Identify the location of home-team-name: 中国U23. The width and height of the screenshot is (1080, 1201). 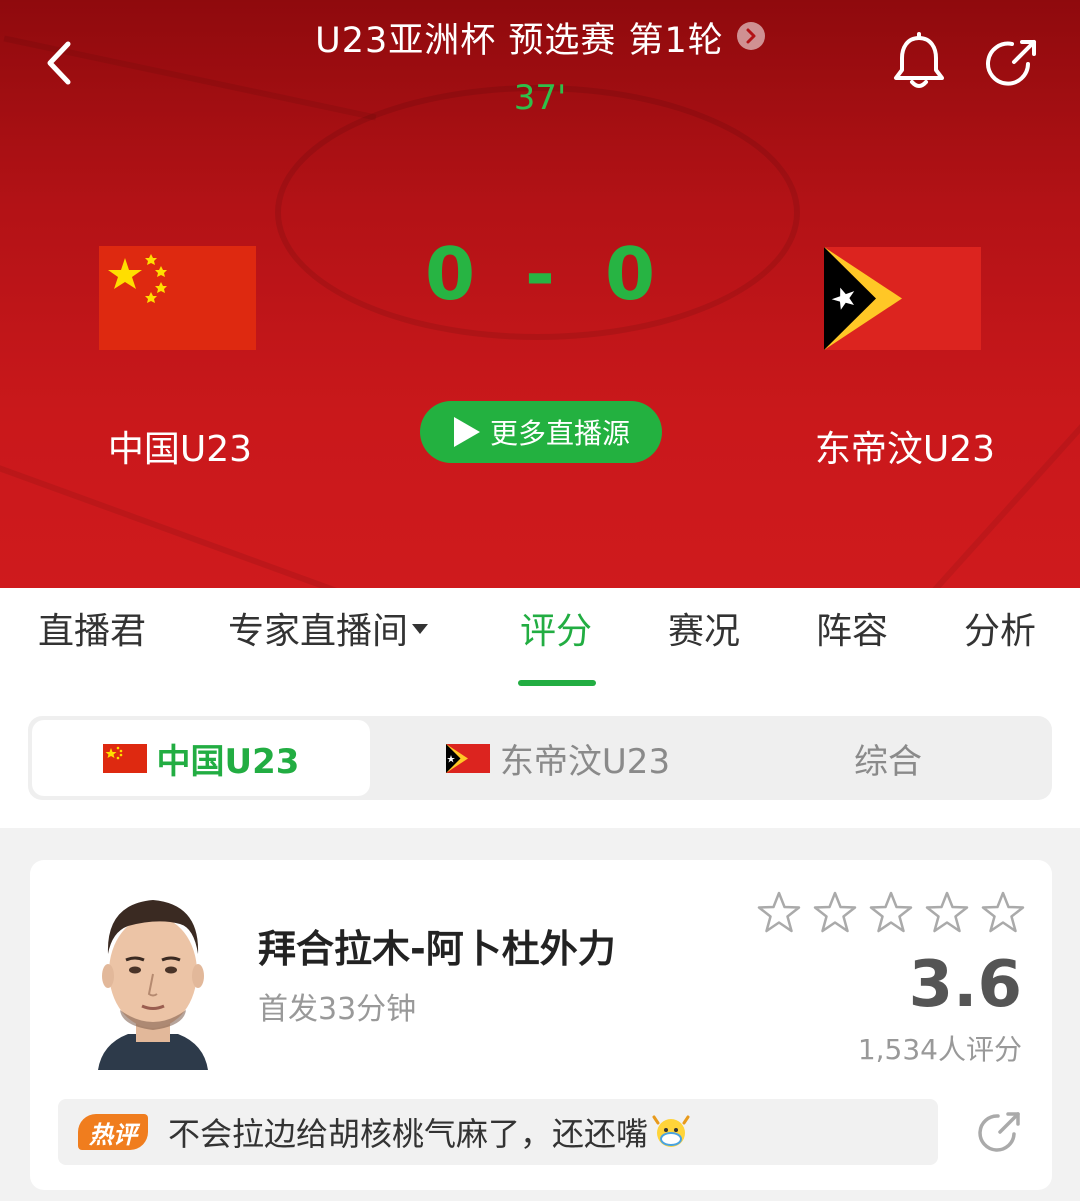
(180, 446).